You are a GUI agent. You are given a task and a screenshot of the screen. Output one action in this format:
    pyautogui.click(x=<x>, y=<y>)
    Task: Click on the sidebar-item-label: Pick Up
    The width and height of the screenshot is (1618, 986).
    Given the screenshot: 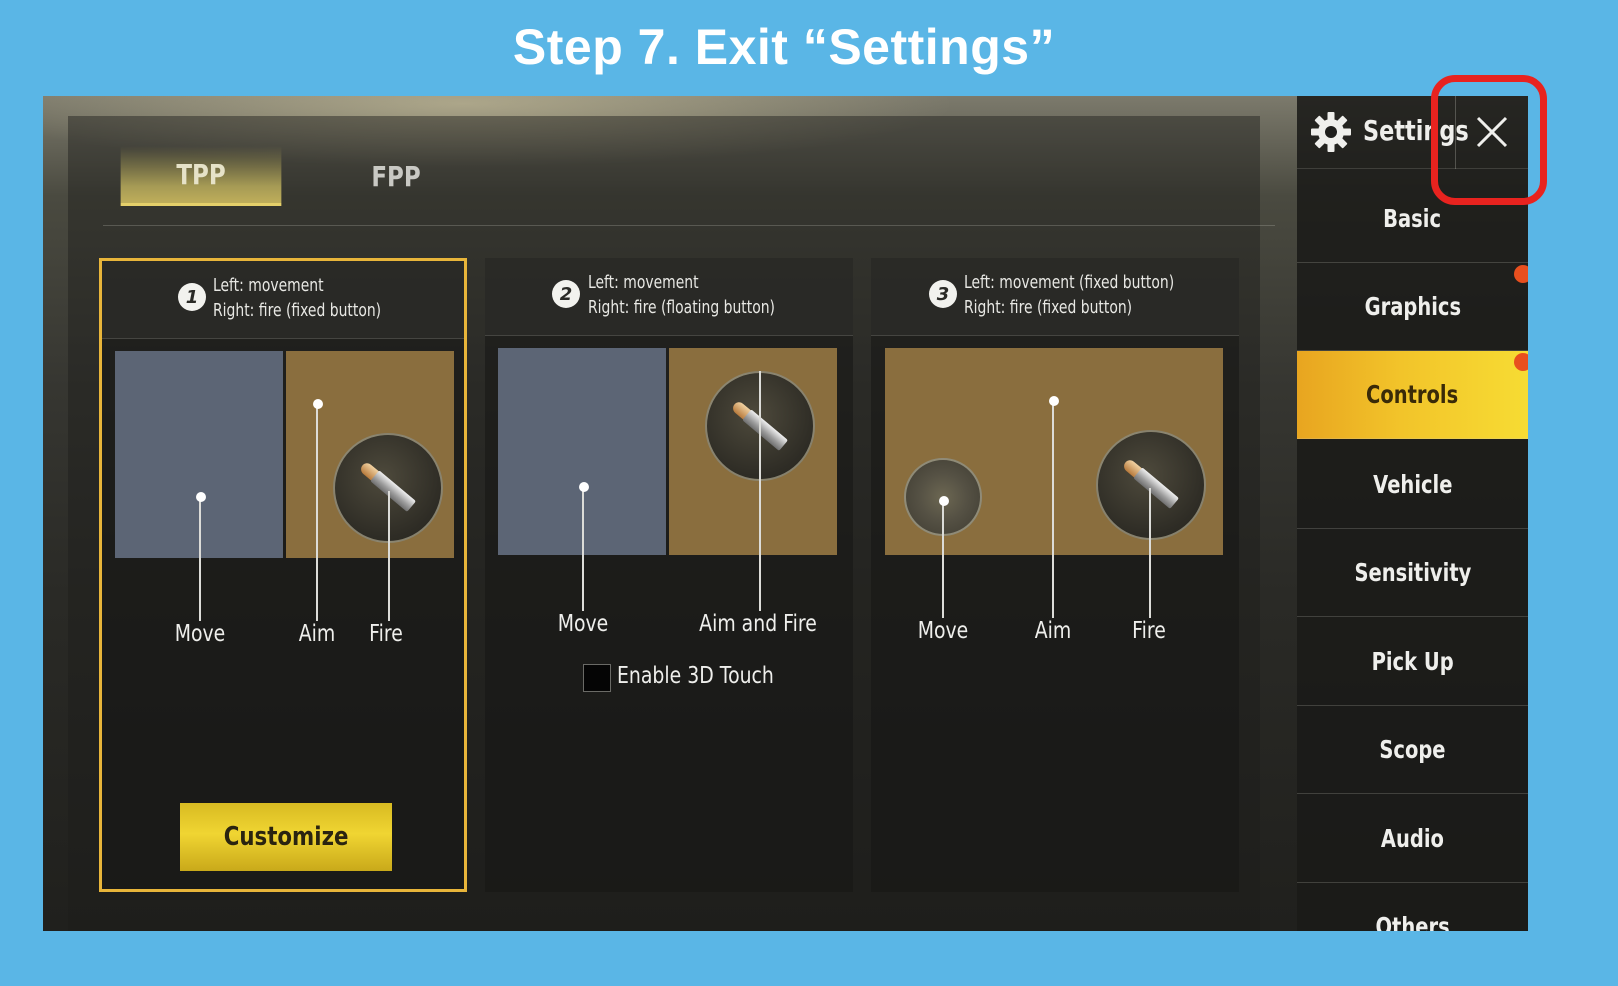 What is the action you would take?
    pyautogui.click(x=1412, y=661)
    